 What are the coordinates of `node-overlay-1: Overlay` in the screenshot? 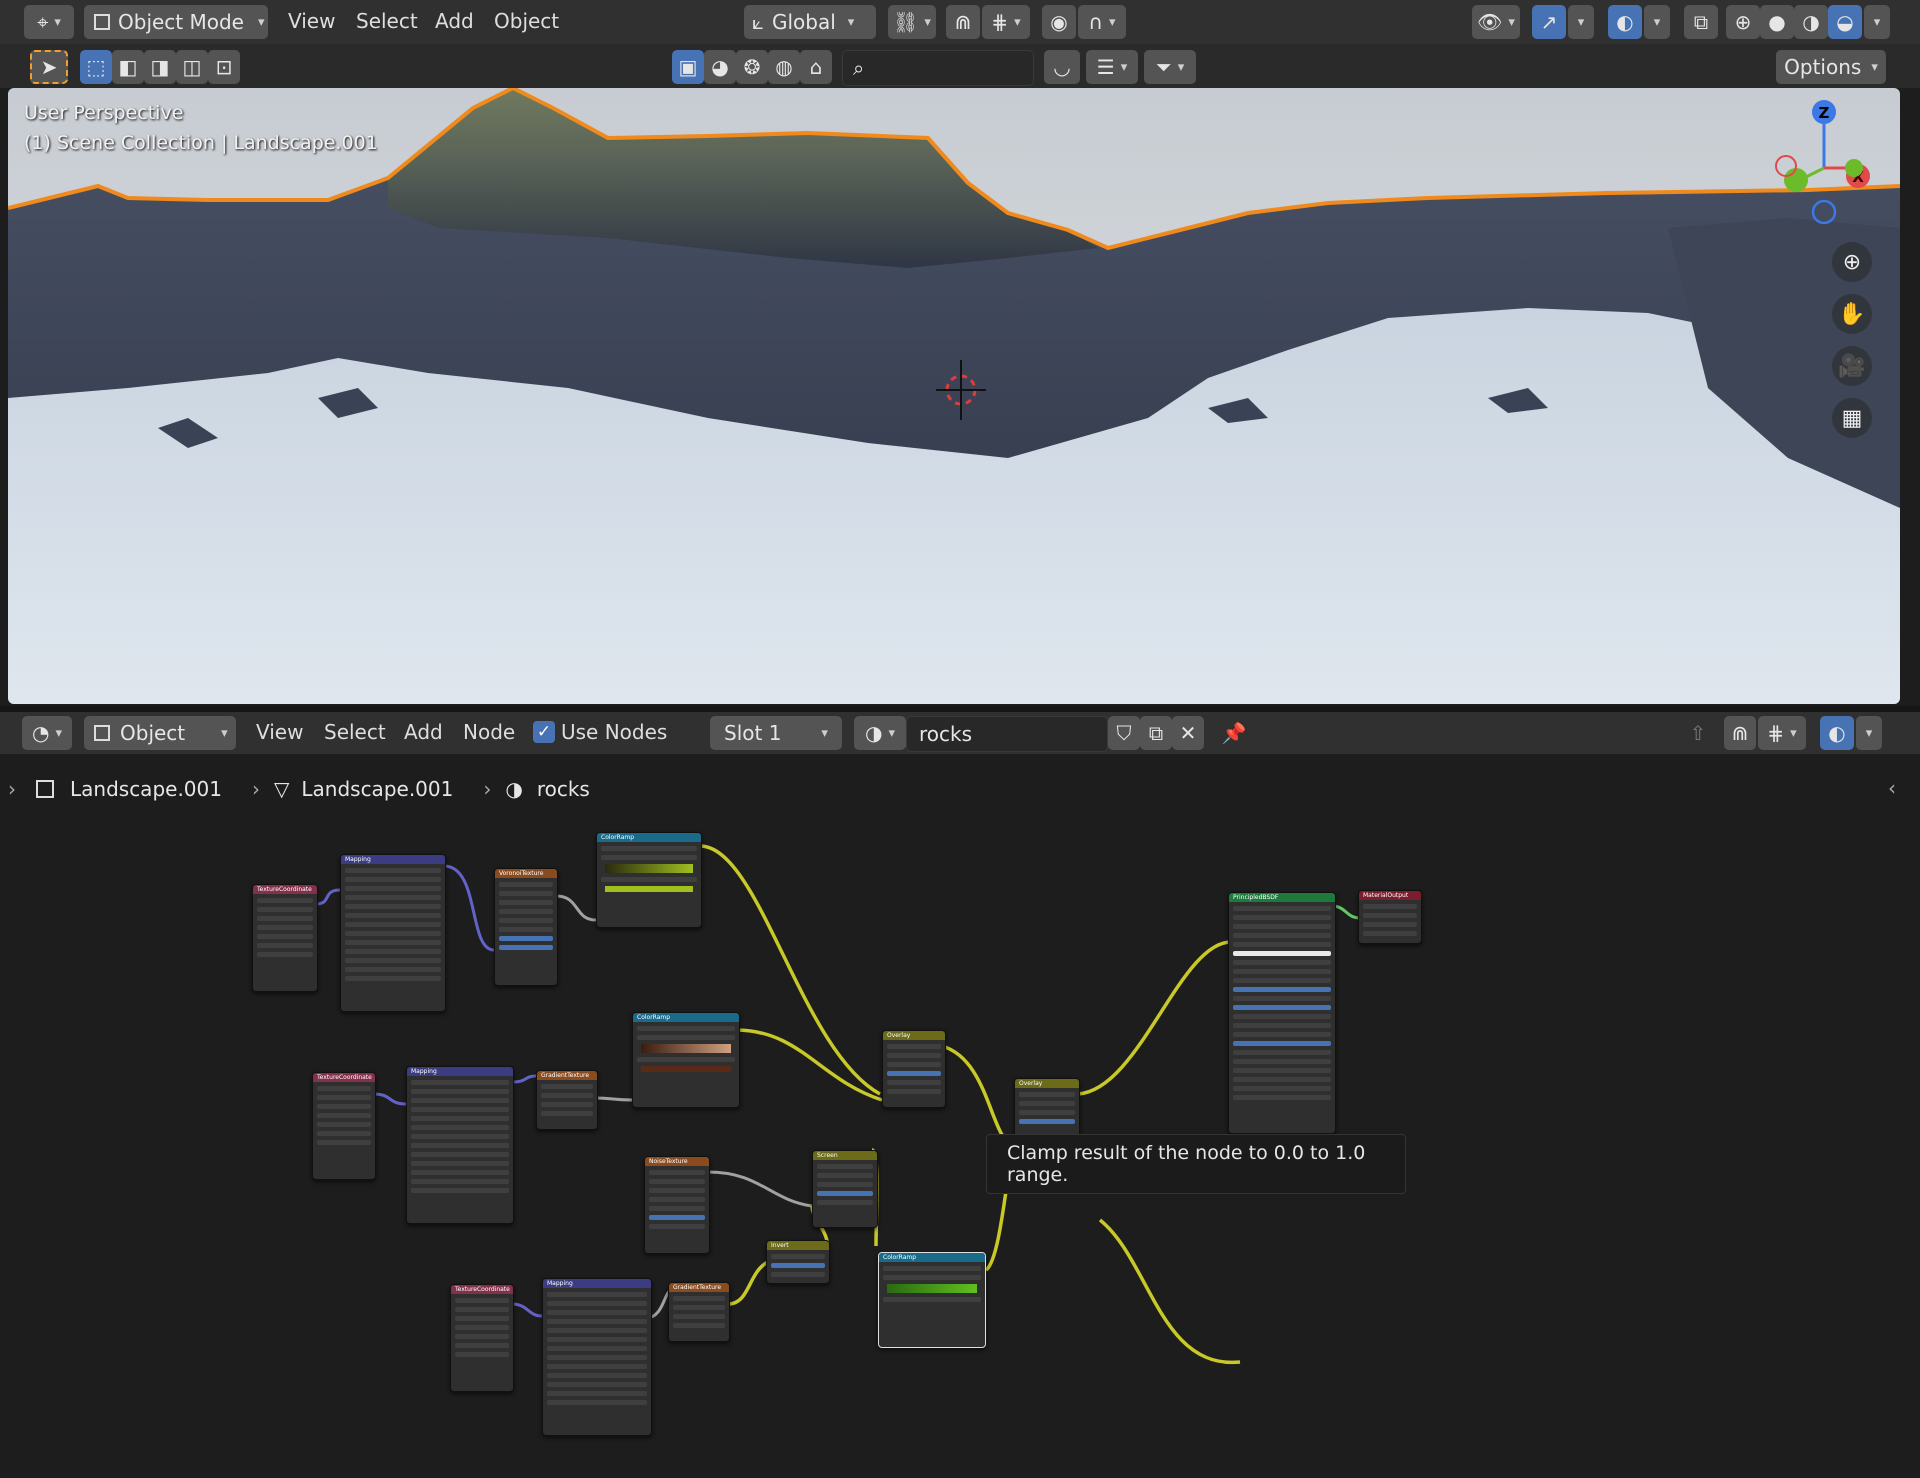 It's located at (914, 1069).